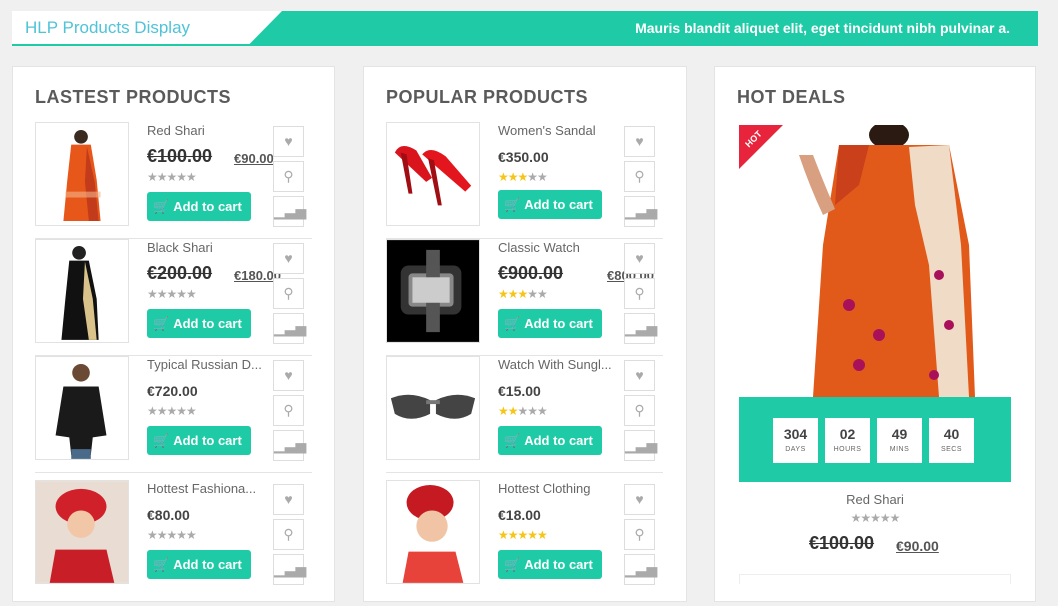 This screenshot has height=606, width=1058. Describe the element at coordinates (557, 247) in the screenshot. I see `product-name: Classic Watch` at that location.